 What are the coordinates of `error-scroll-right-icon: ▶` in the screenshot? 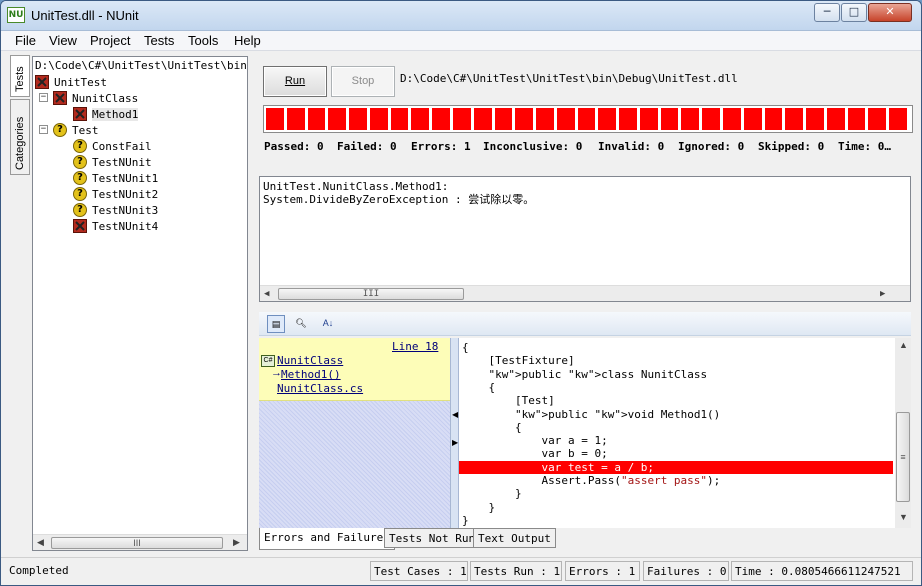 It's located at (882, 294).